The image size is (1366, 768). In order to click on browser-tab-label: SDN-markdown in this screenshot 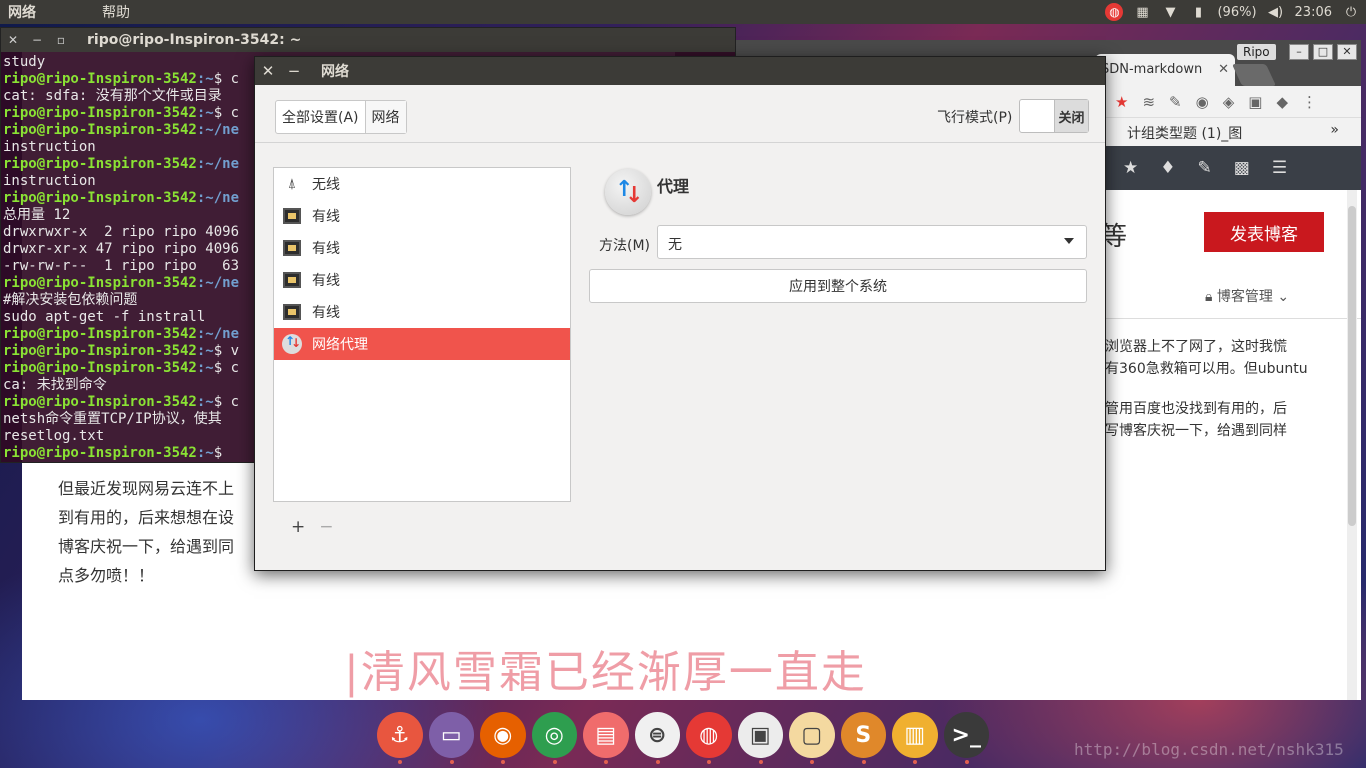, I will do `click(1152, 69)`.